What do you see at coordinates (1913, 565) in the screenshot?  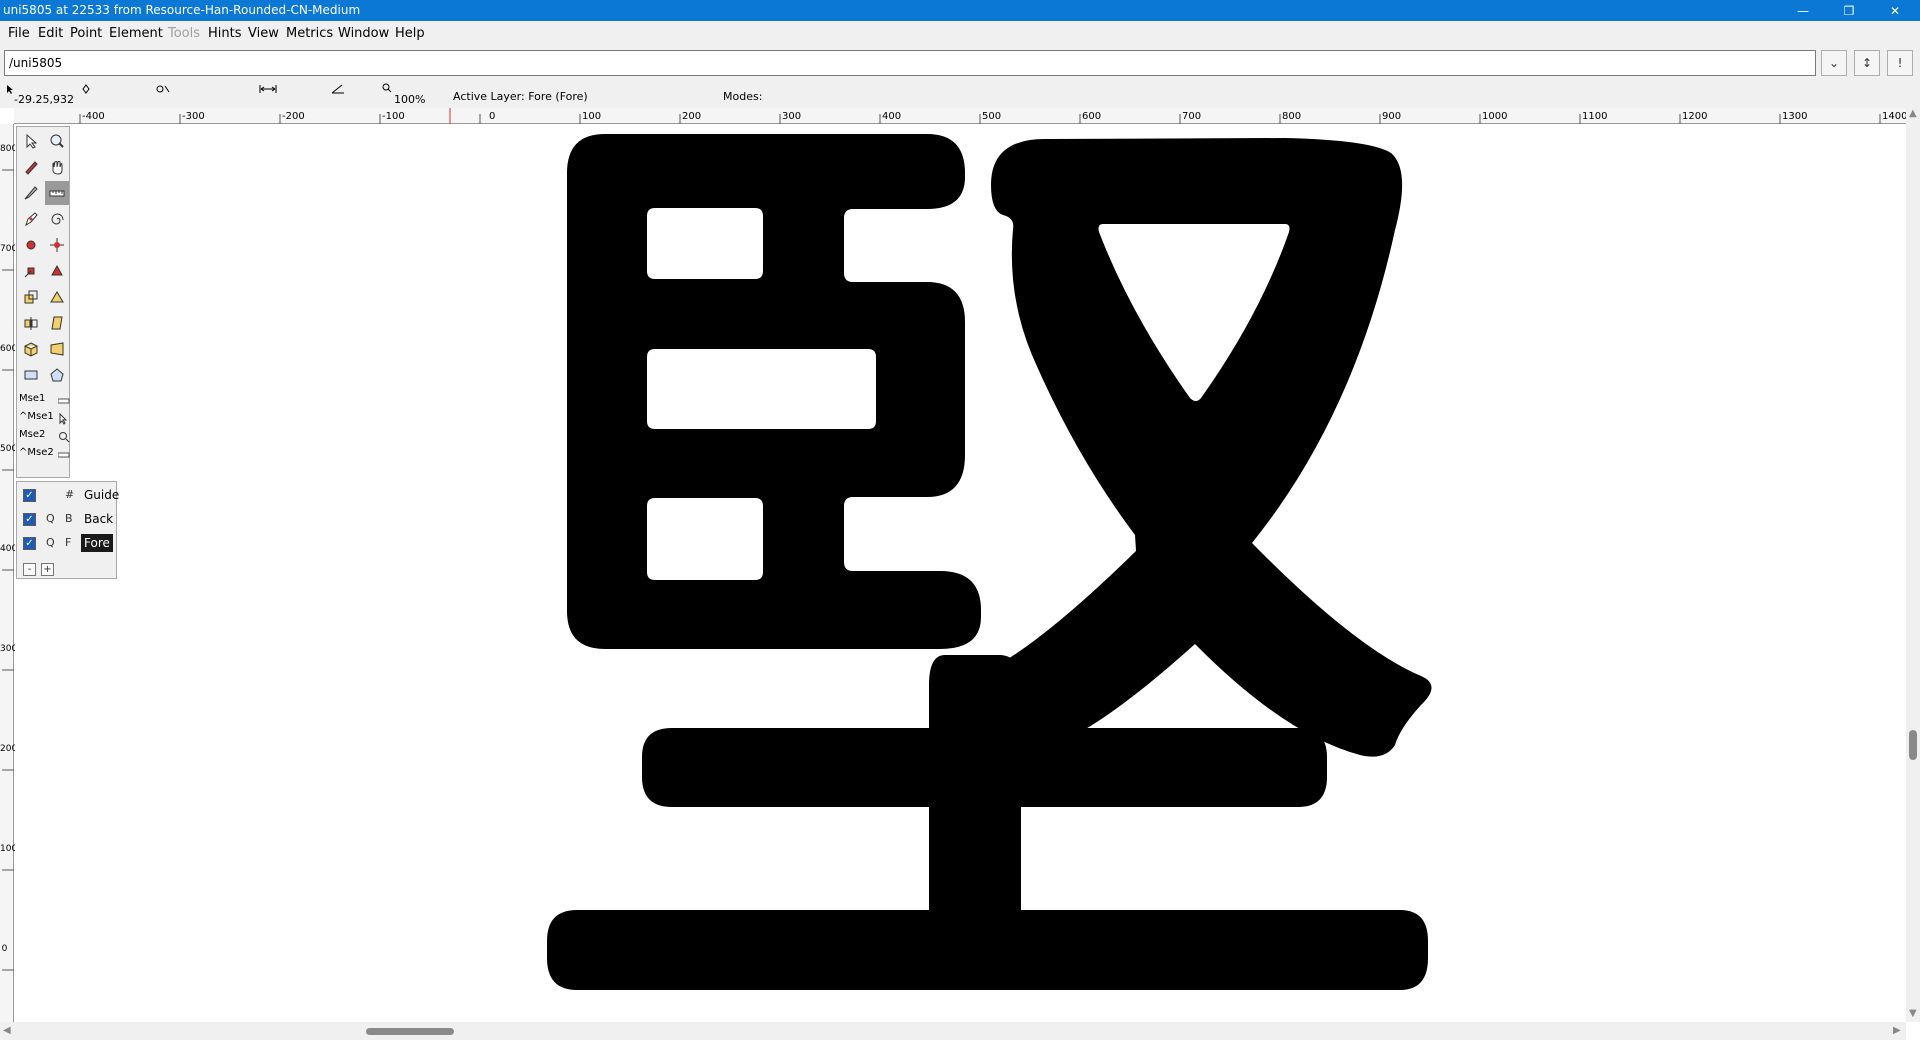 I see `vertical-scrollbar: ▲ ▼` at bounding box center [1913, 565].